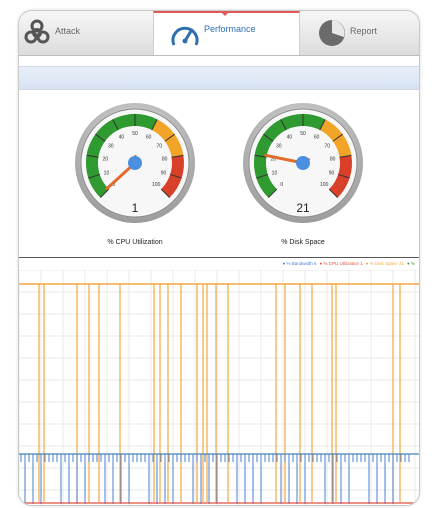  What do you see at coordinates (149, 137) in the screenshot?
I see `cpu-tick-label: 60` at bounding box center [149, 137].